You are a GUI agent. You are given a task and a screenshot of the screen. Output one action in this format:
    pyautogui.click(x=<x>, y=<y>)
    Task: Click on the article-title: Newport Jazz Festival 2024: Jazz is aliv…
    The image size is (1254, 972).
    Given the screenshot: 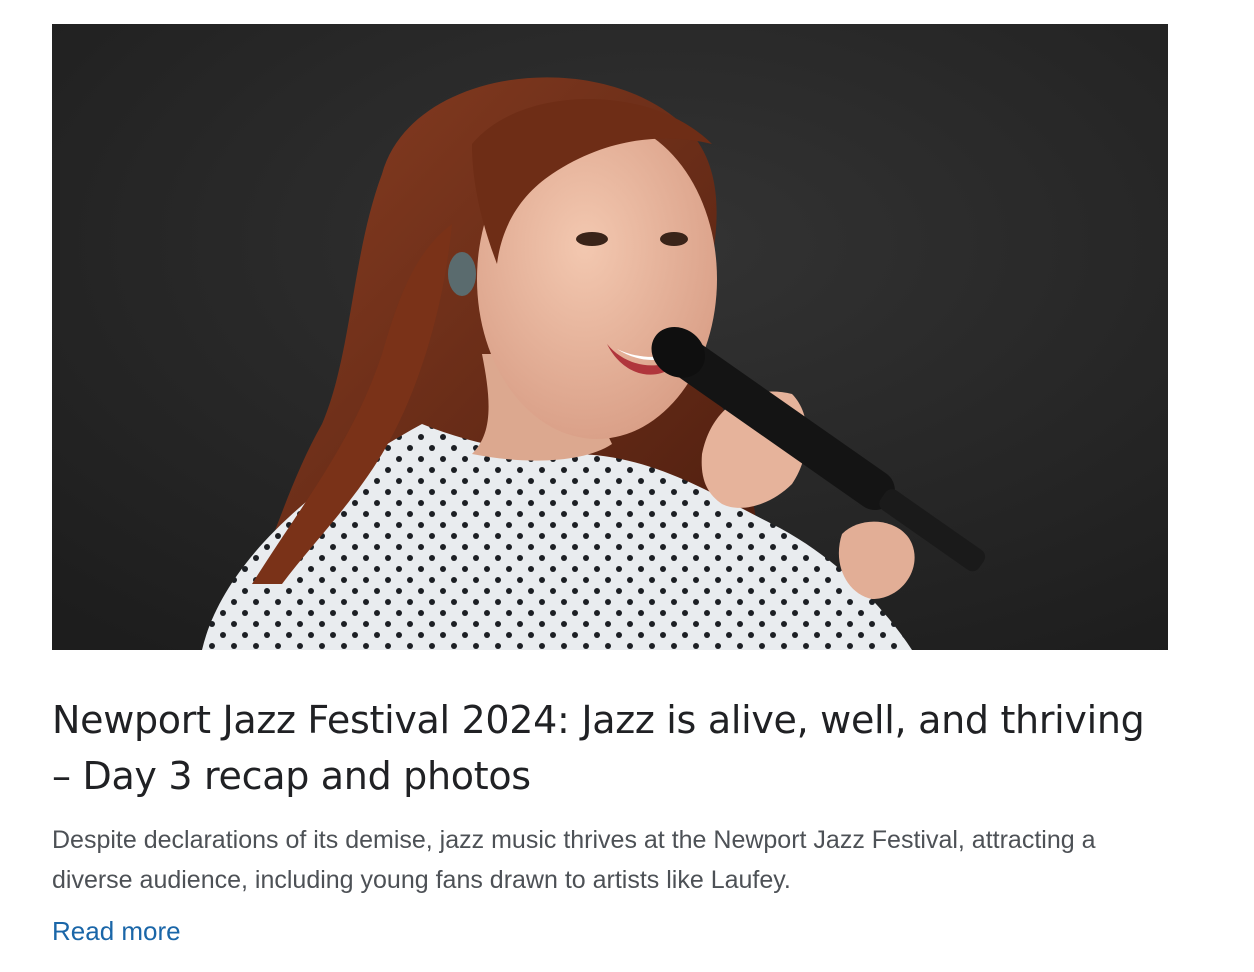 What is the action you would take?
    pyautogui.click(x=610, y=748)
    